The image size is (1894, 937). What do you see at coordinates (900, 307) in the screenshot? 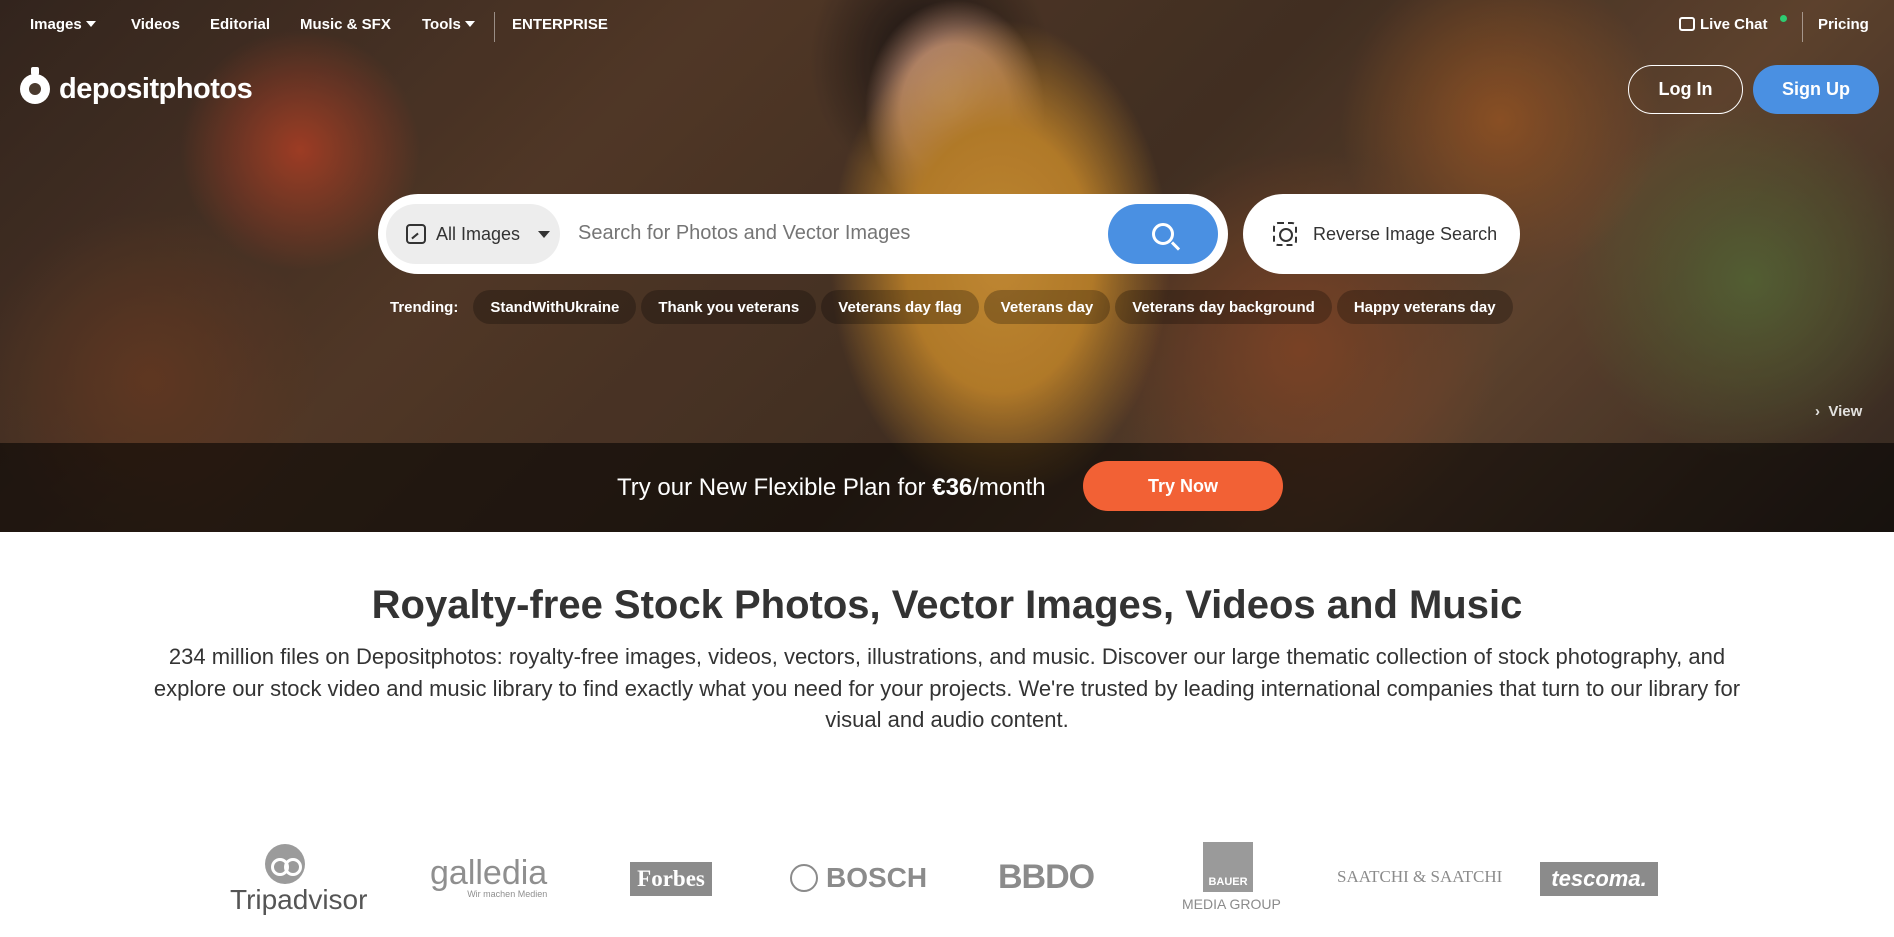
I see `trending-tag: Veterans day flag` at bounding box center [900, 307].